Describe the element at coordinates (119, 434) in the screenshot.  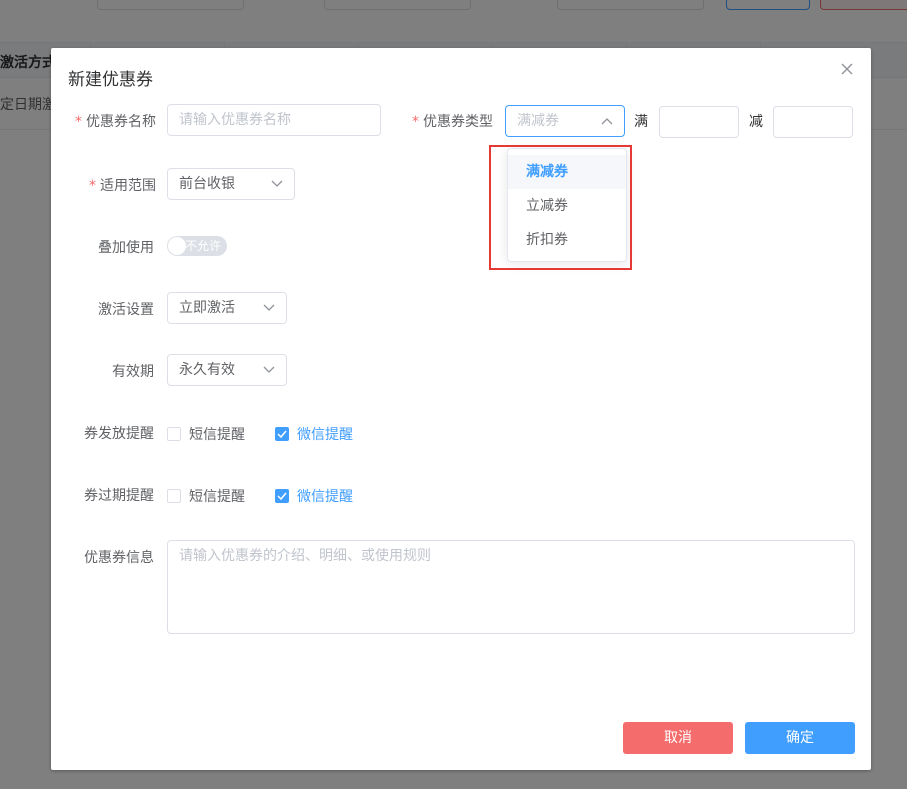
I see `issue-reminder-label: 券发放提醒` at that location.